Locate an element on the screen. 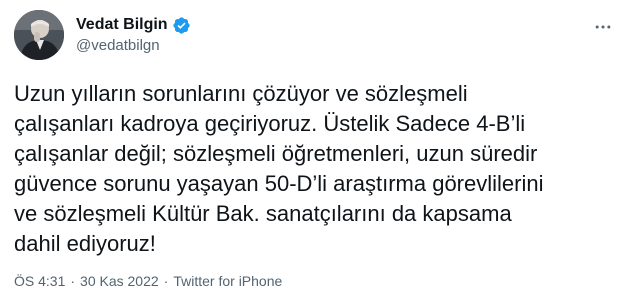 This screenshot has width=640, height=300. tweet-header: Vedat Bilgin @vedatbilgn is located at coordinates (102, 35).